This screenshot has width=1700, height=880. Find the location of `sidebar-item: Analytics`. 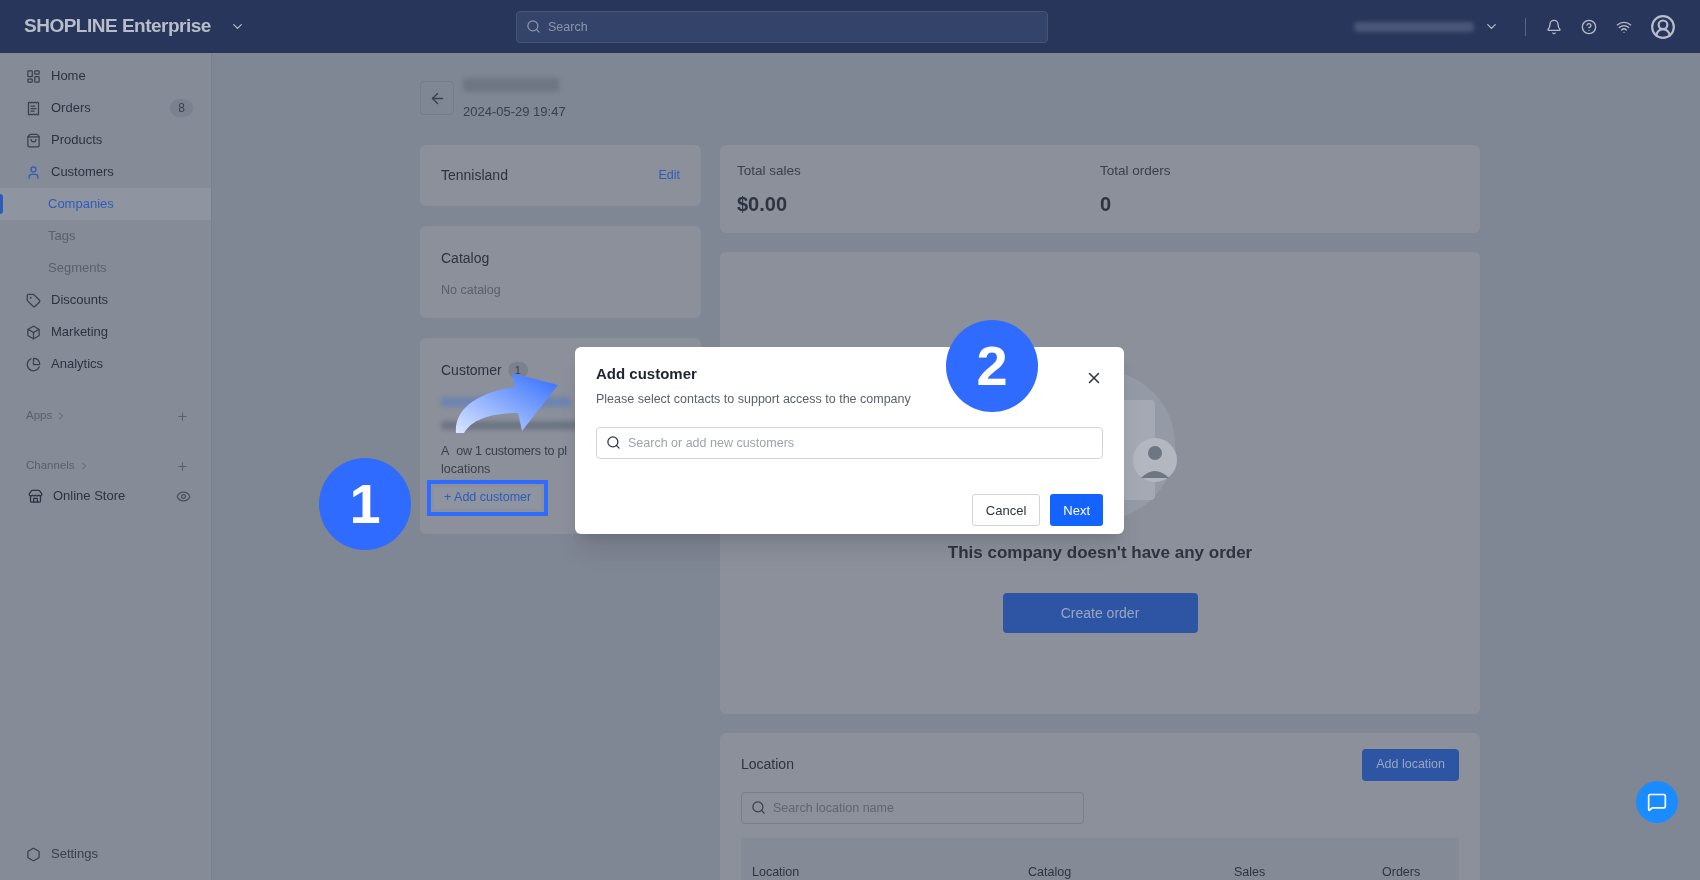

sidebar-item: Analytics is located at coordinates (105, 364).